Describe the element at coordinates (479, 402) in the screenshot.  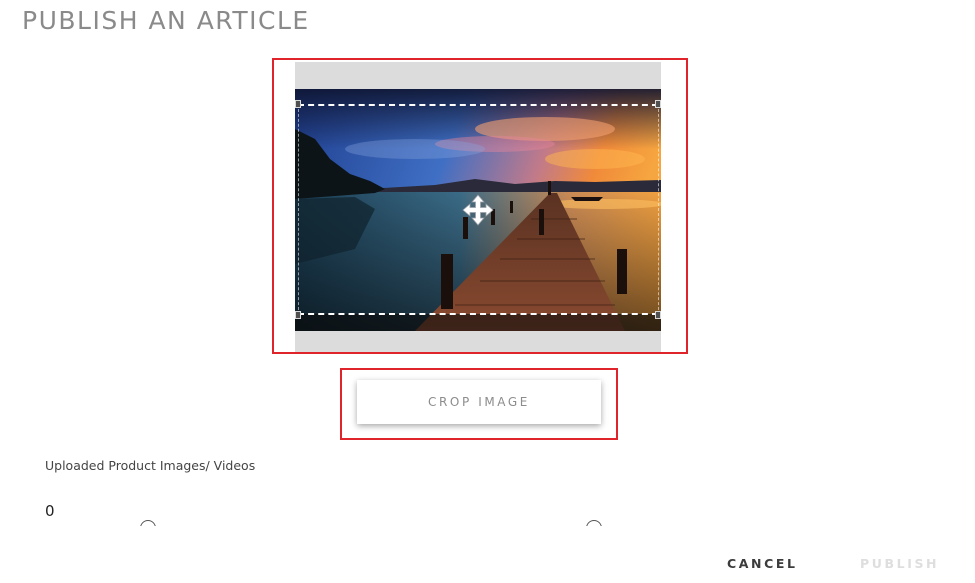
I see `crop-image-button: CROP IMAGE` at that location.